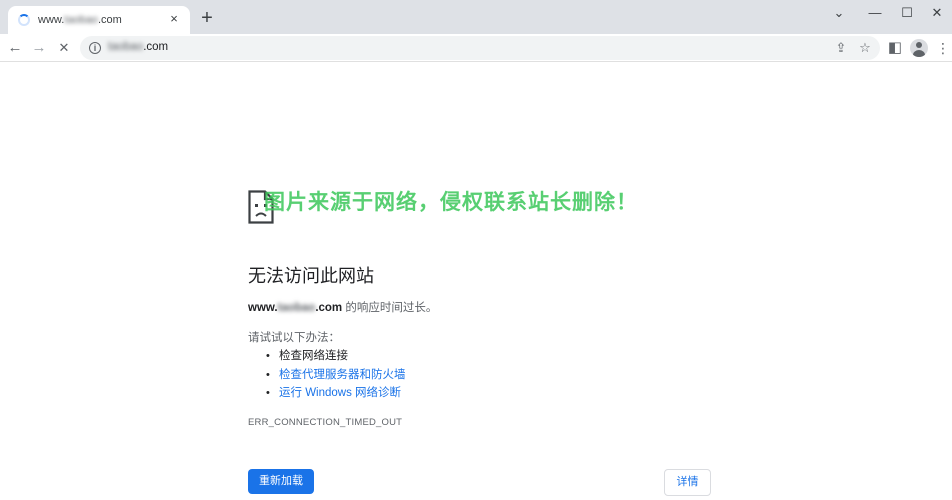 The height and width of the screenshot is (500, 952). I want to click on profile-avatar-icon, so click(919, 48).